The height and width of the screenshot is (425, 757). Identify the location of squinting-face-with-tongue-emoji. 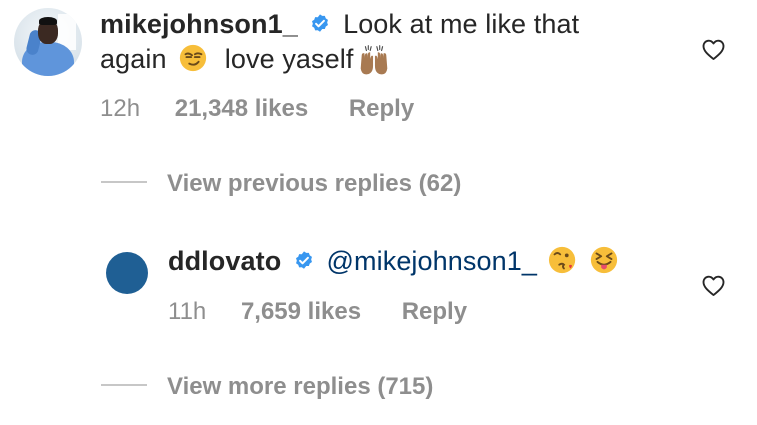
(604, 260).